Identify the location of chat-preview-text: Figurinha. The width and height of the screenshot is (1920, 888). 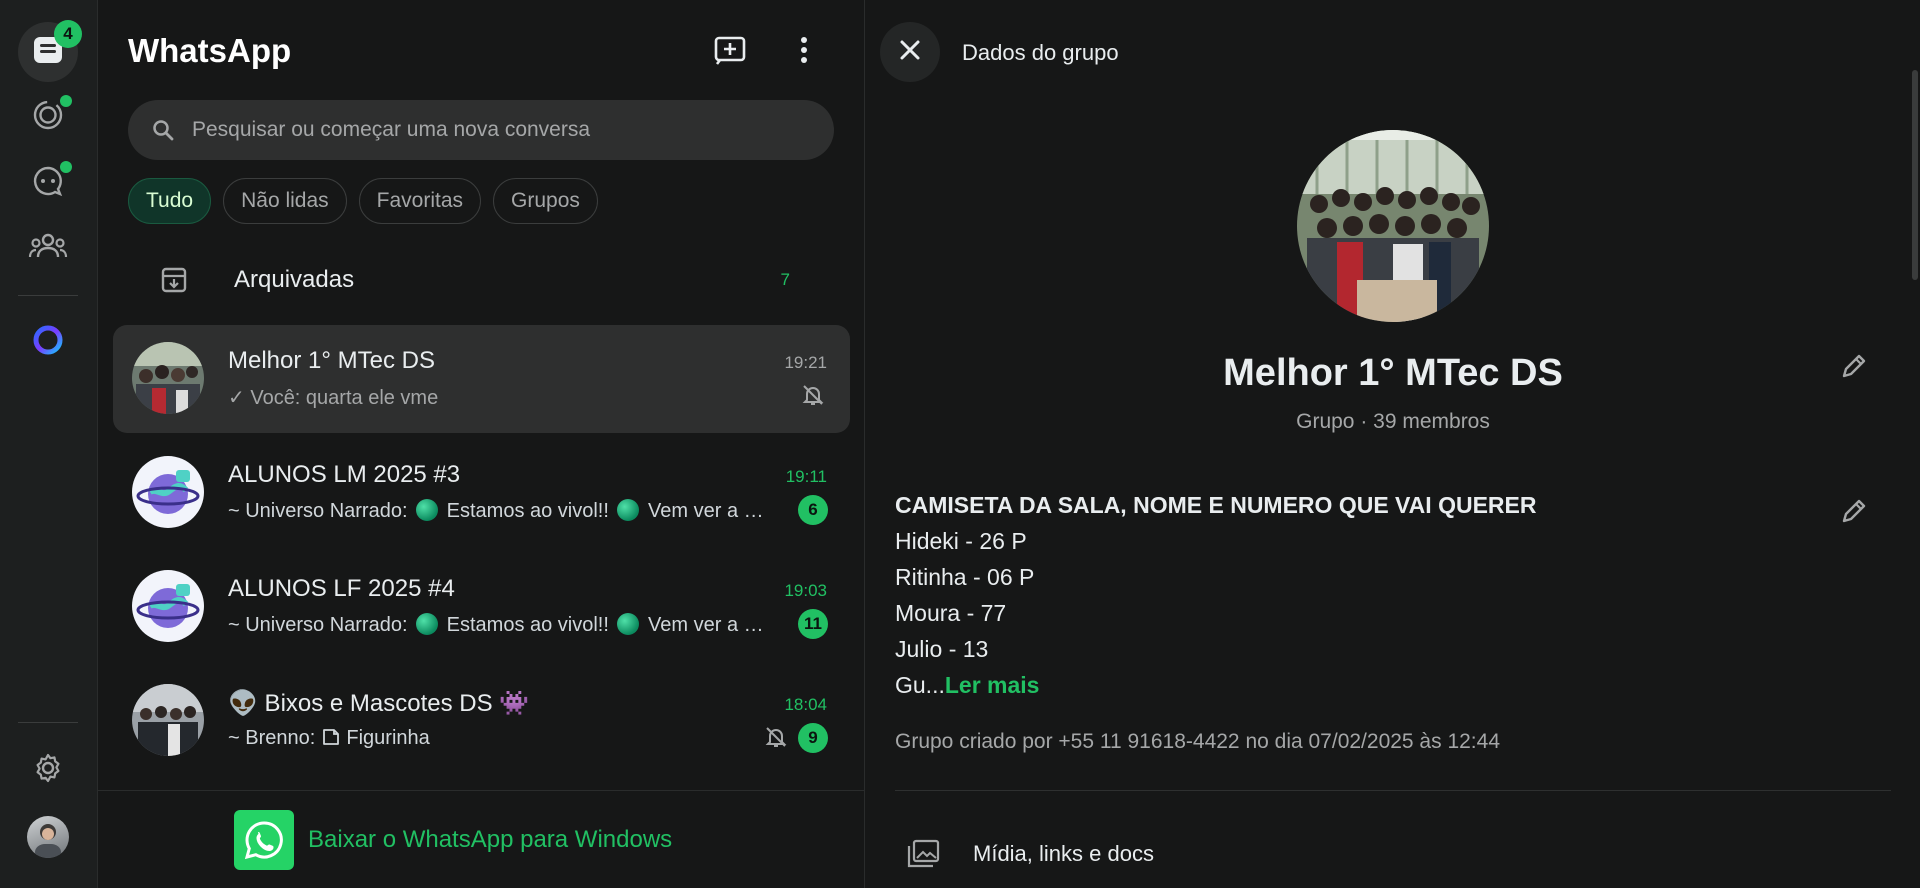
(385, 738).